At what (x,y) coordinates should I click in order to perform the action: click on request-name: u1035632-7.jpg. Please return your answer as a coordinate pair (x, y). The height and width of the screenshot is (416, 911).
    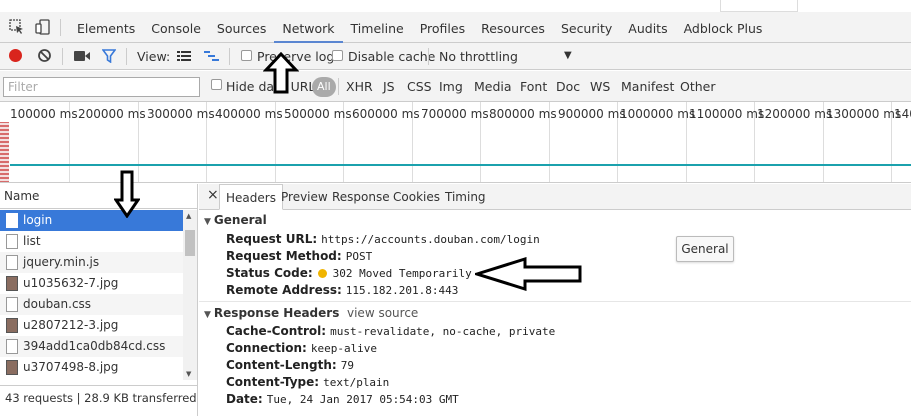
    Looking at the image, I should click on (71, 283).